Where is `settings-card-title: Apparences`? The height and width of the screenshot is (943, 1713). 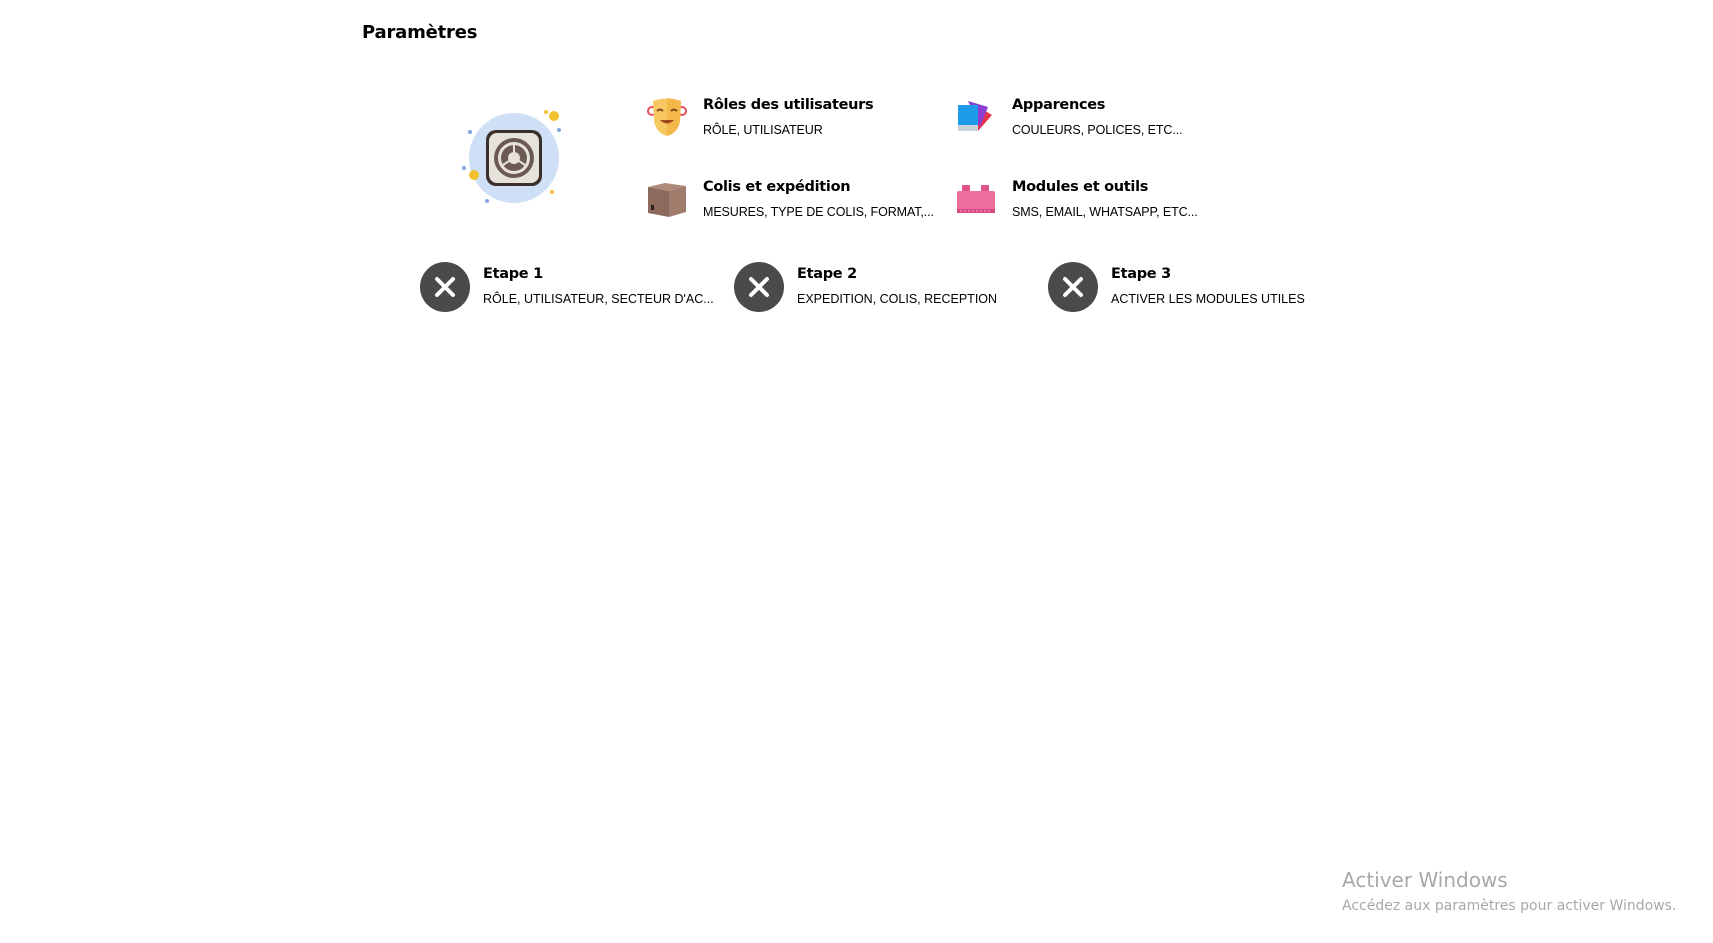
settings-card-title: Apparences is located at coordinates (1059, 105).